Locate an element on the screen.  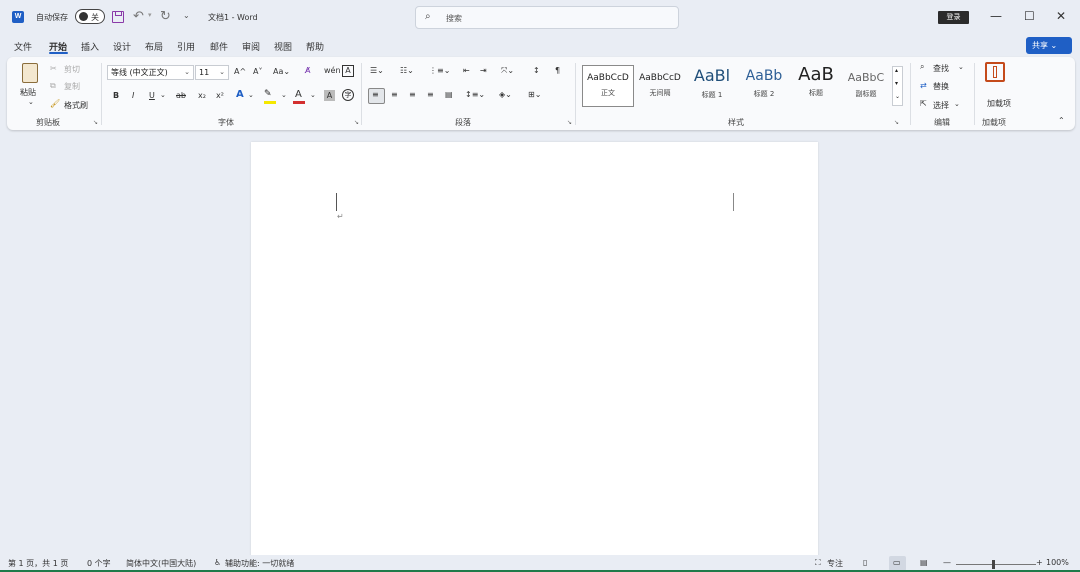
redo-icon: ↻ is located at coordinates (165, 16).